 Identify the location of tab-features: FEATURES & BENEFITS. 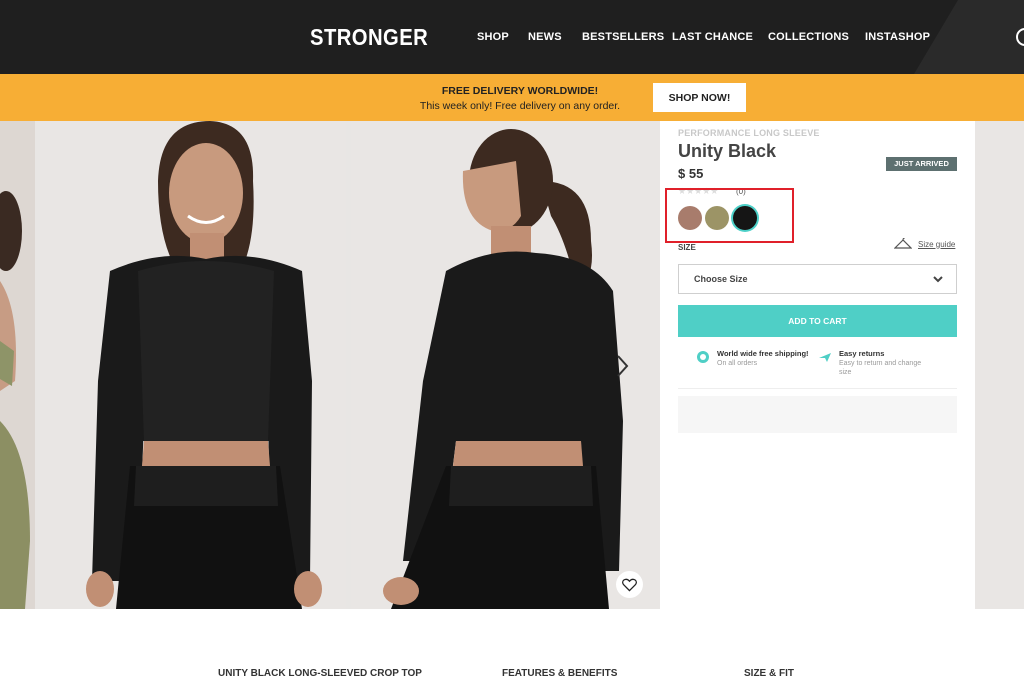
(559, 673).